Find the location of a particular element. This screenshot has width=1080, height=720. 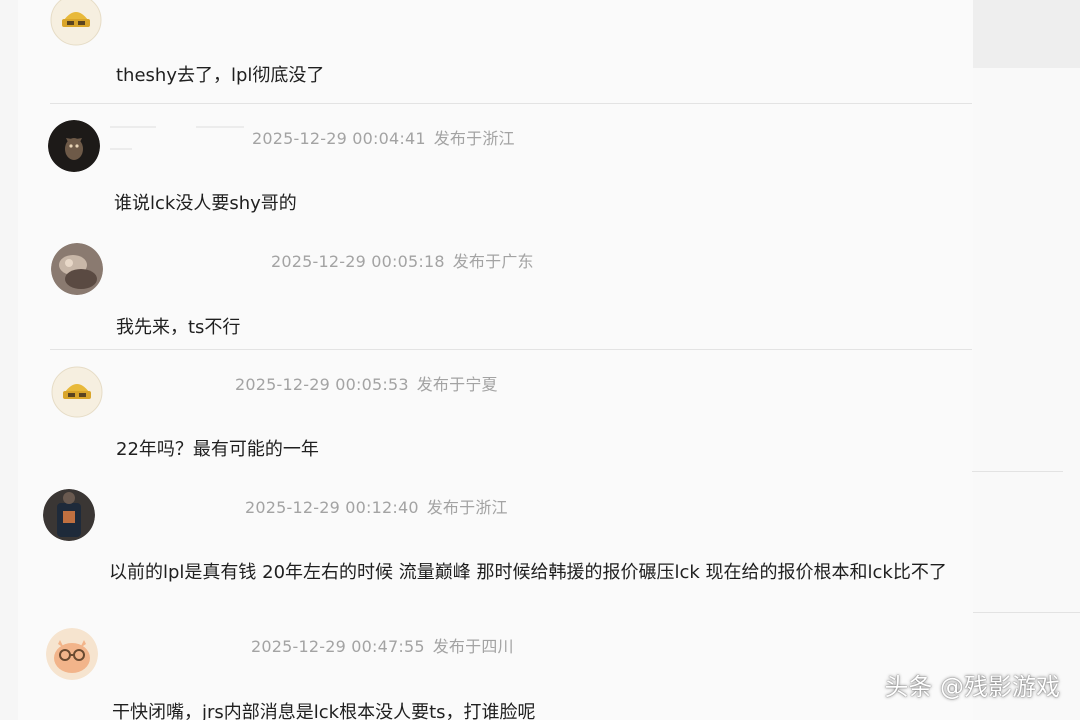

comment-time: 2025-12-29 00:05:53 is located at coordinates (322, 384).